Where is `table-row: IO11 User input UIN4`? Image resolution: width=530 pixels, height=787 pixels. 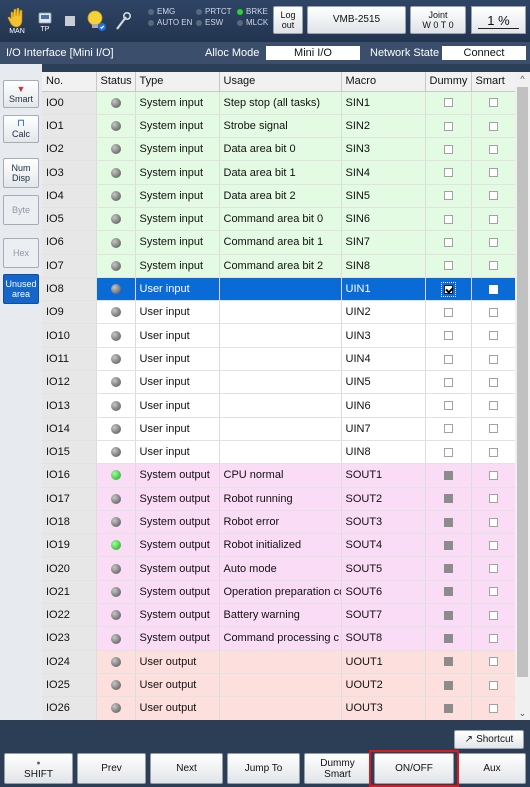
table-row: IO11 User input UIN4 is located at coordinates (278, 359).